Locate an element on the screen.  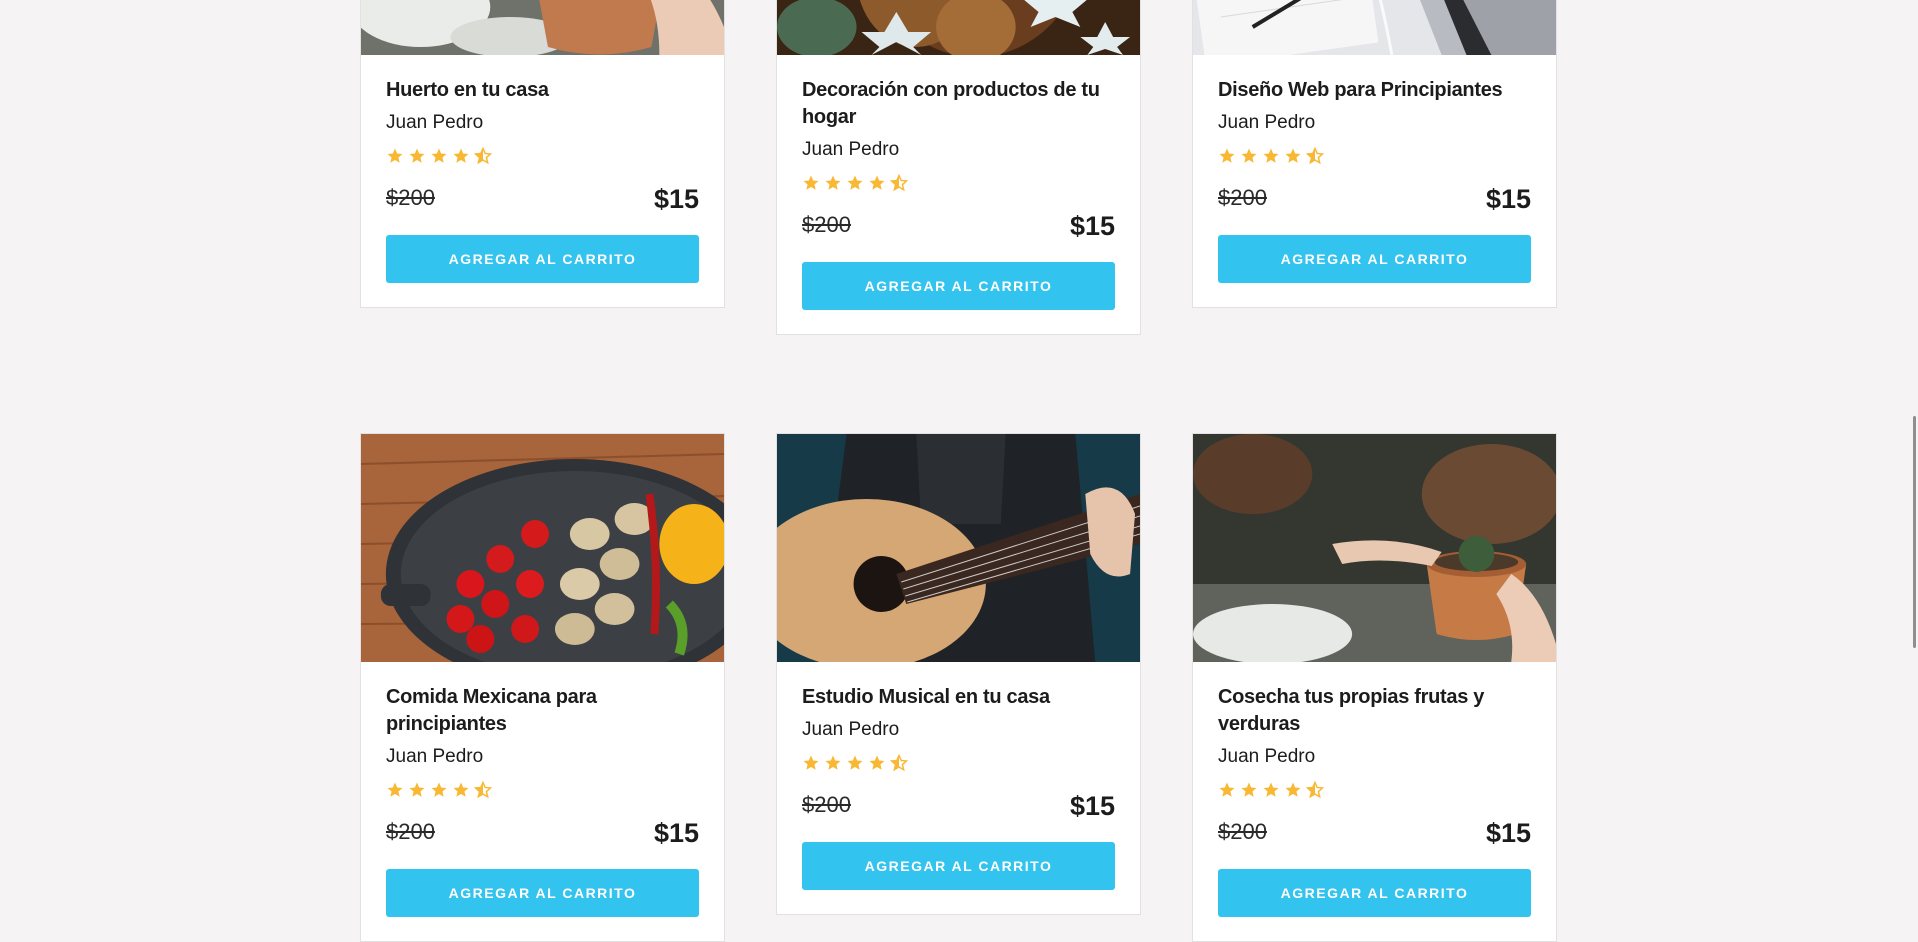
guitar-player-image is located at coordinates (958, 548).